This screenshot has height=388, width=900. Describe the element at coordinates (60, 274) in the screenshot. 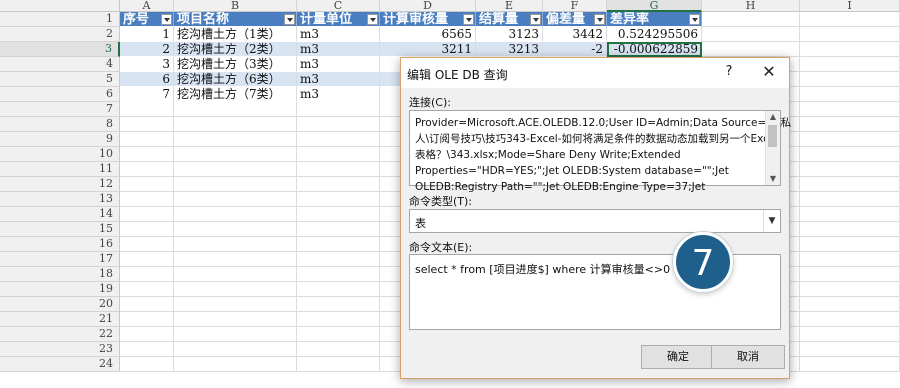

I see `row-header: 18` at that location.